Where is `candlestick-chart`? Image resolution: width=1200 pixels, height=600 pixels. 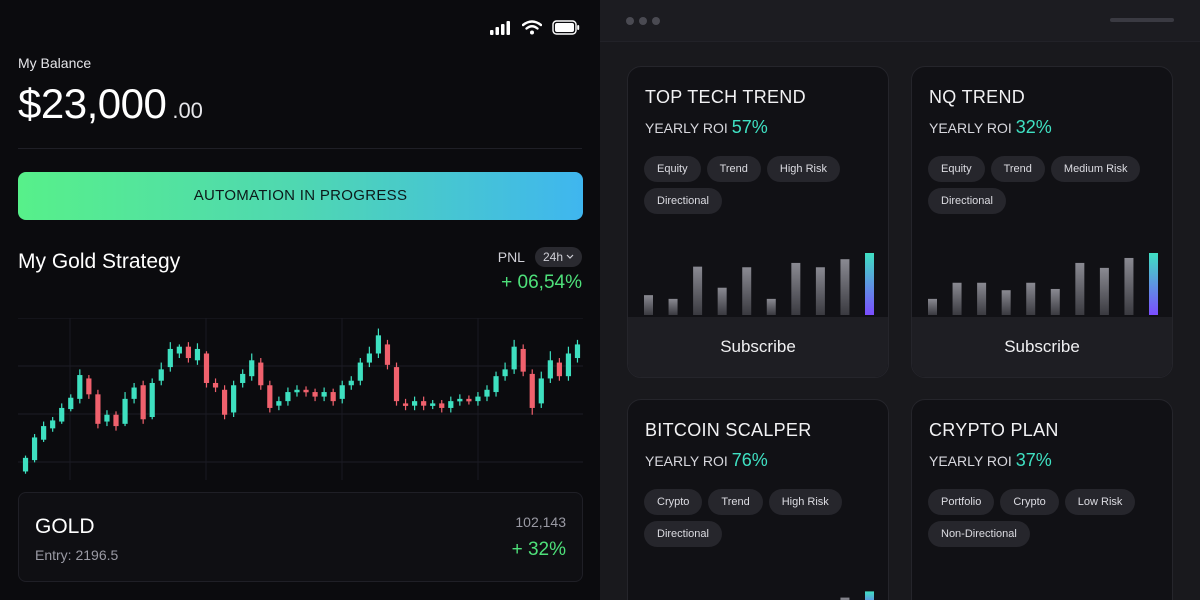
candlestick-chart is located at coordinates (300, 399).